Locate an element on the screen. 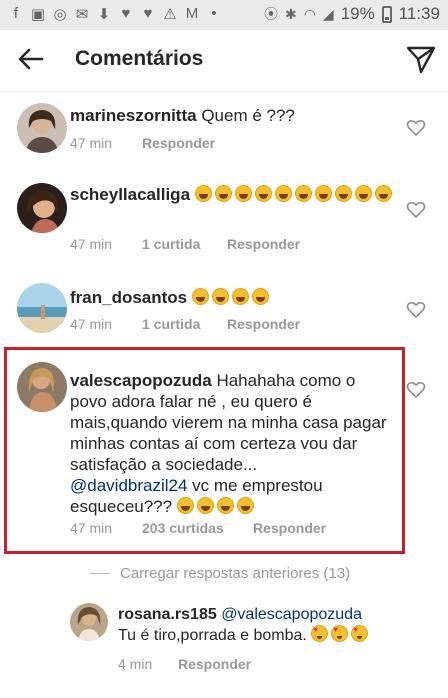 The width and height of the screenshot is (448, 698). comment-text: marineszornitta Quem é ??? is located at coordinates (232, 115).